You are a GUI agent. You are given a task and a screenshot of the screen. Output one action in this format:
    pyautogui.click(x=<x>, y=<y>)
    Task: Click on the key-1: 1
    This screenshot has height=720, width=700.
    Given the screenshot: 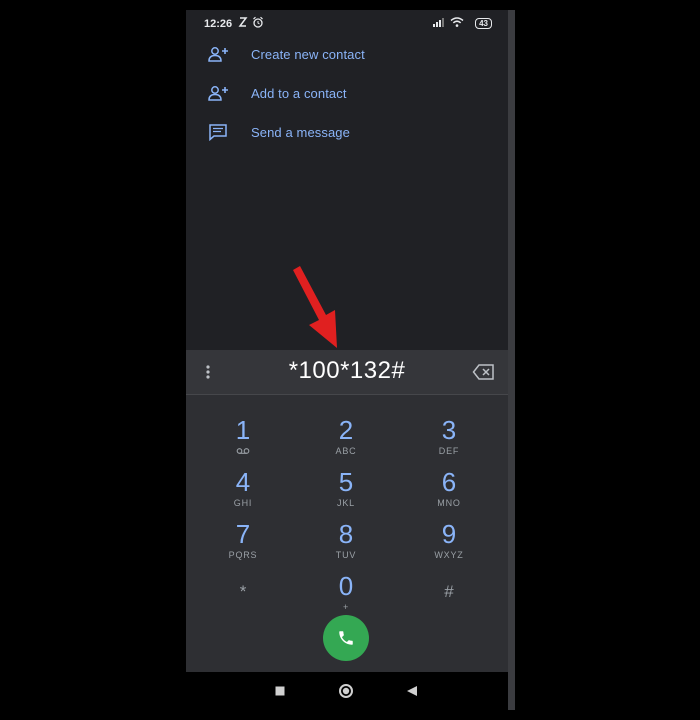 What is the action you would take?
    pyautogui.click(x=243, y=441)
    